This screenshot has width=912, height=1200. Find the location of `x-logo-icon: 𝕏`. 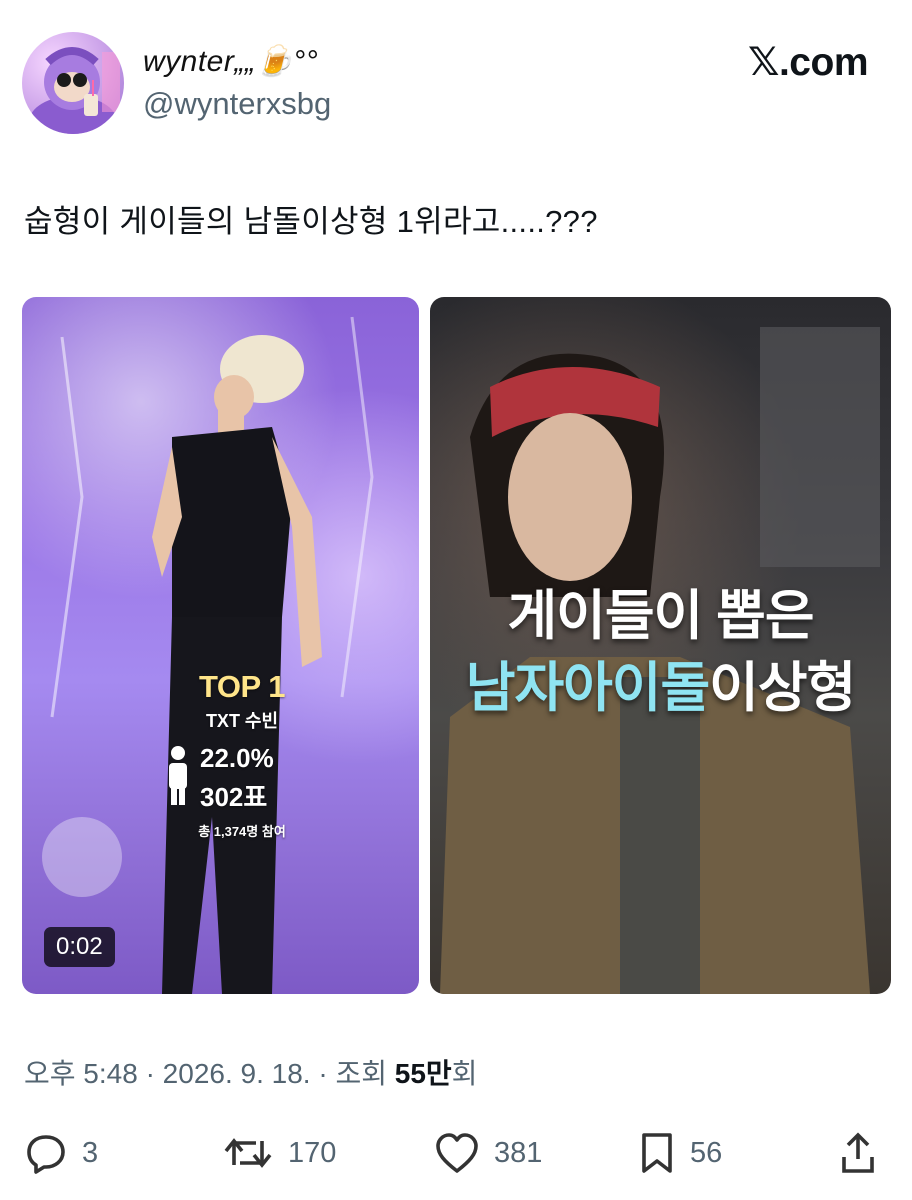

x-logo-icon: 𝕏 is located at coordinates (763, 62).